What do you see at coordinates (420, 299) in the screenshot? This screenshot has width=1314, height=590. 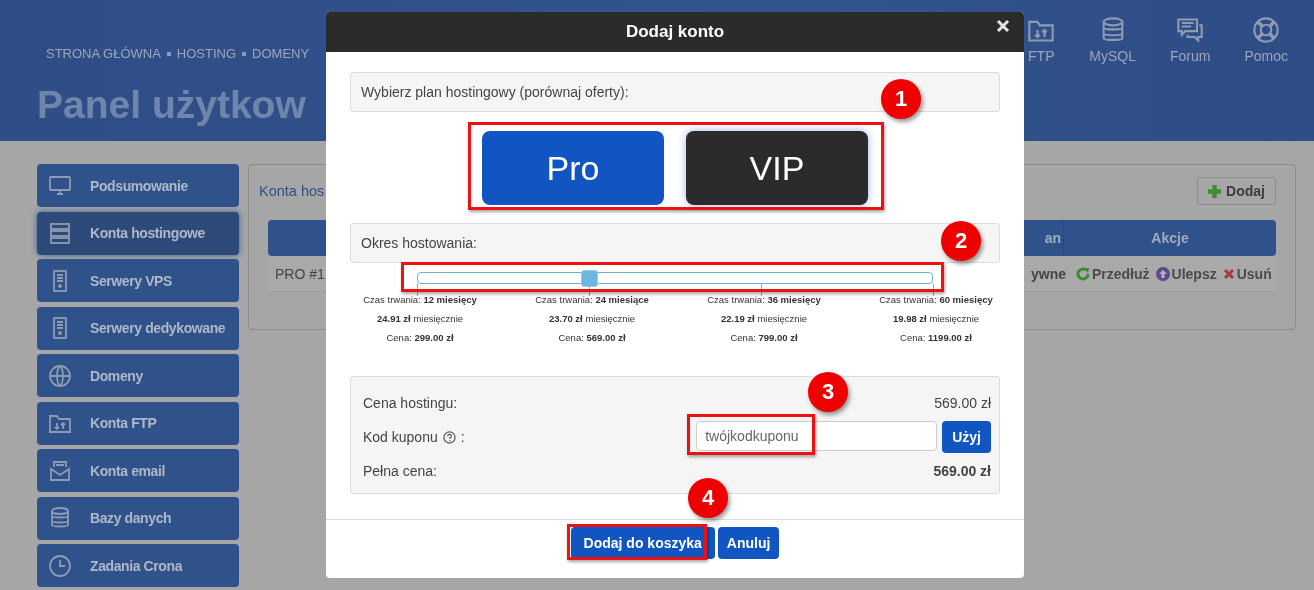 I see `duration-text: Czas trwania: 12 miesięcy` at bounding box center [420, 299].